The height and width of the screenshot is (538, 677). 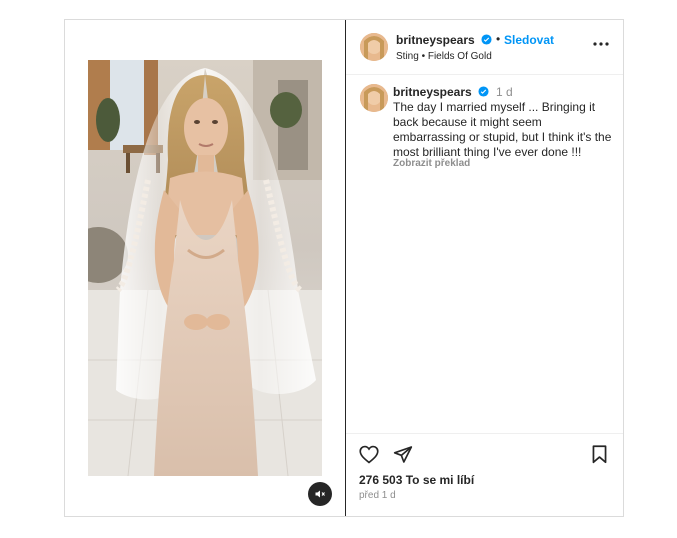 What do you see at coordinates (601, 44) in the screenshot?
I see `more-options-icon` at bounding box center [601, 44].